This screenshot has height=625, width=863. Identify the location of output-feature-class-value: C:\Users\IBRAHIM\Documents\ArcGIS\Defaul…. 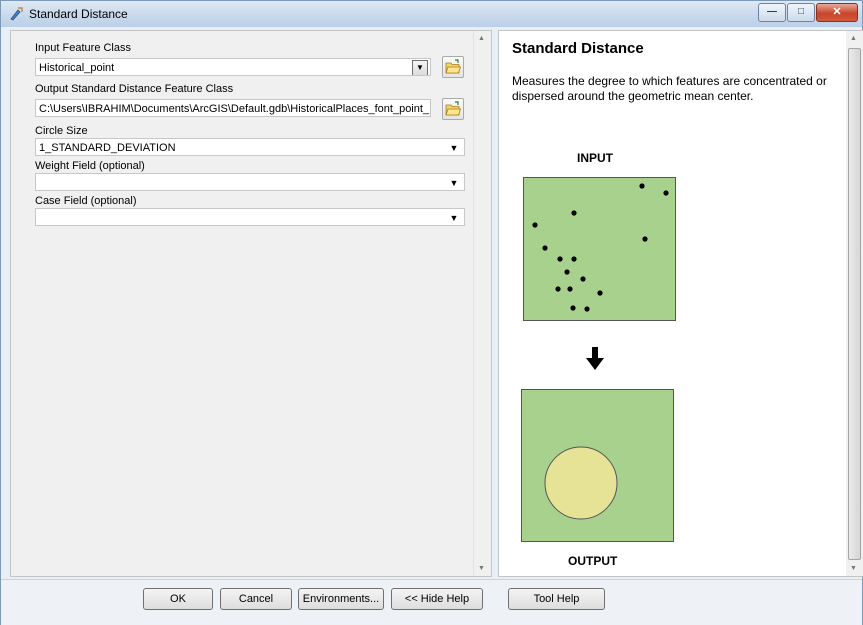
(234, 109).